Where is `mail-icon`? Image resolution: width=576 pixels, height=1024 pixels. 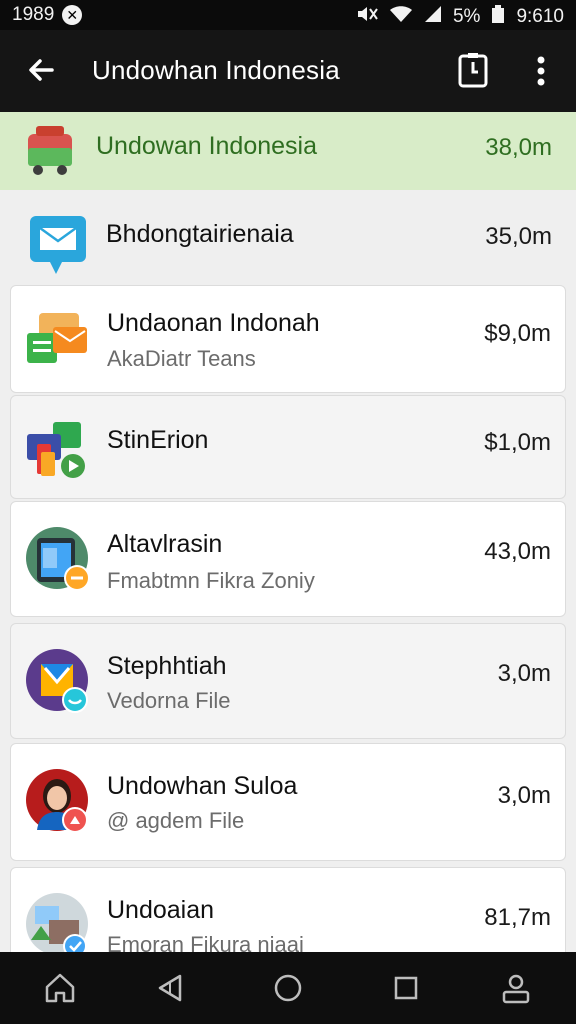 mail-icon is located at coordinates (57, 243).